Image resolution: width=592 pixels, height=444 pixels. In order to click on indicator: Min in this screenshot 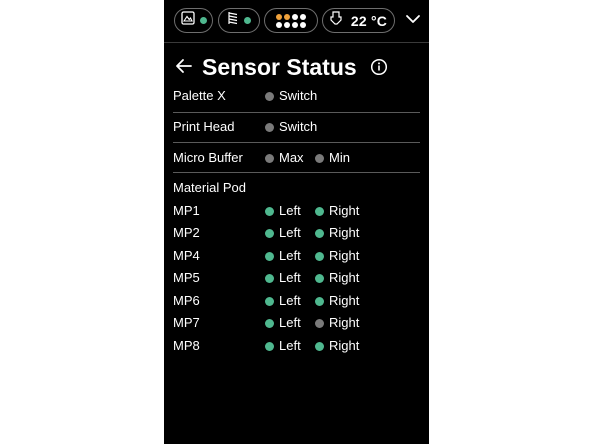, I will do `click(332, 158)`.